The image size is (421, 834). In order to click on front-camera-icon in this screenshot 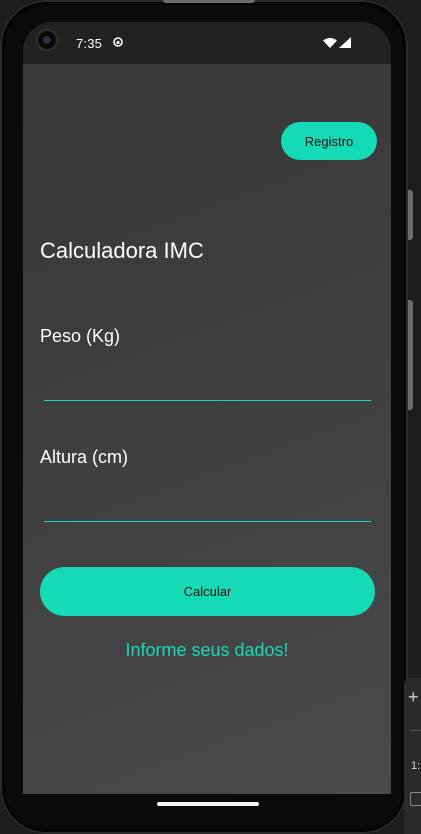, I will do `click(47, 40)`.